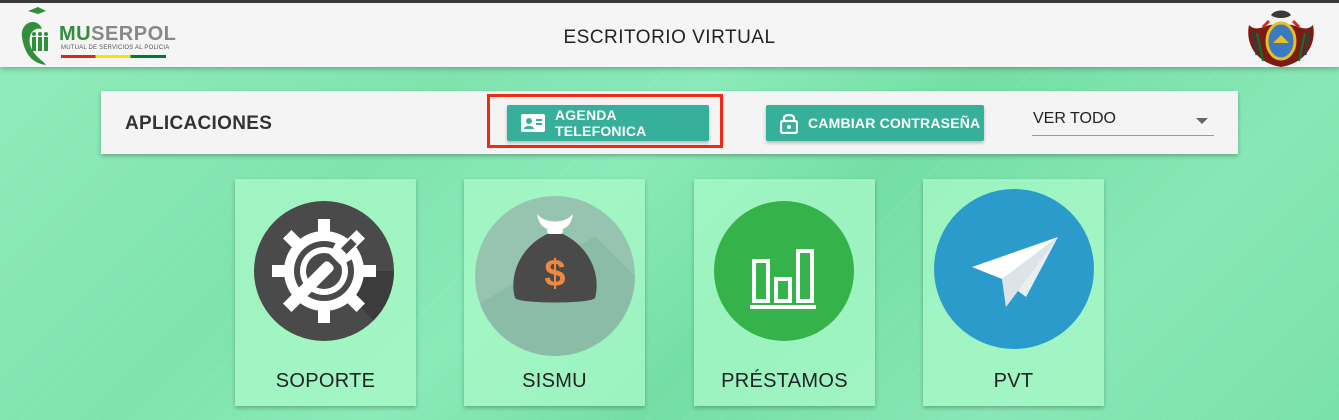  I want to click on app-label-soporte: SOPORTE, so click(325, 381).